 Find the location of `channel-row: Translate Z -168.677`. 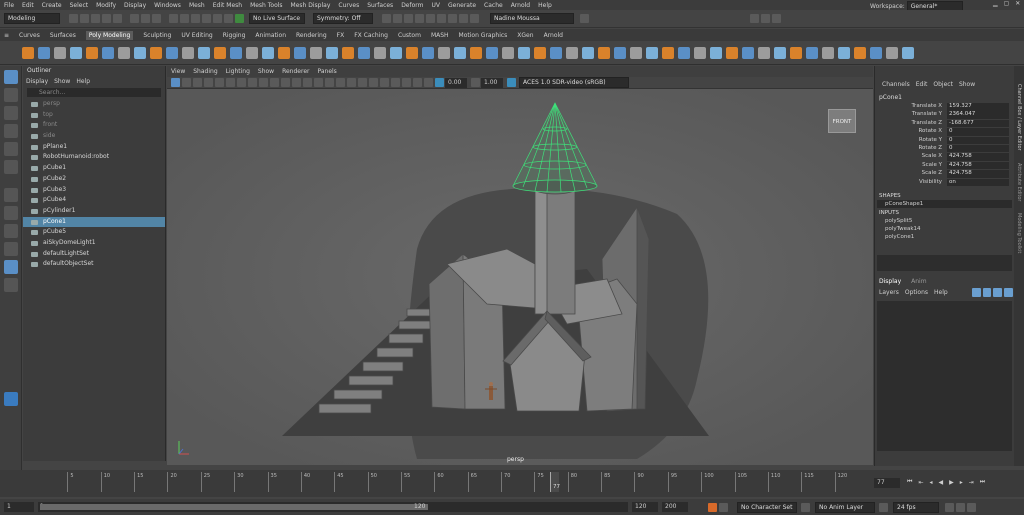

channel-row: Translate Z -168.677 is located at coordinates (944, 123).